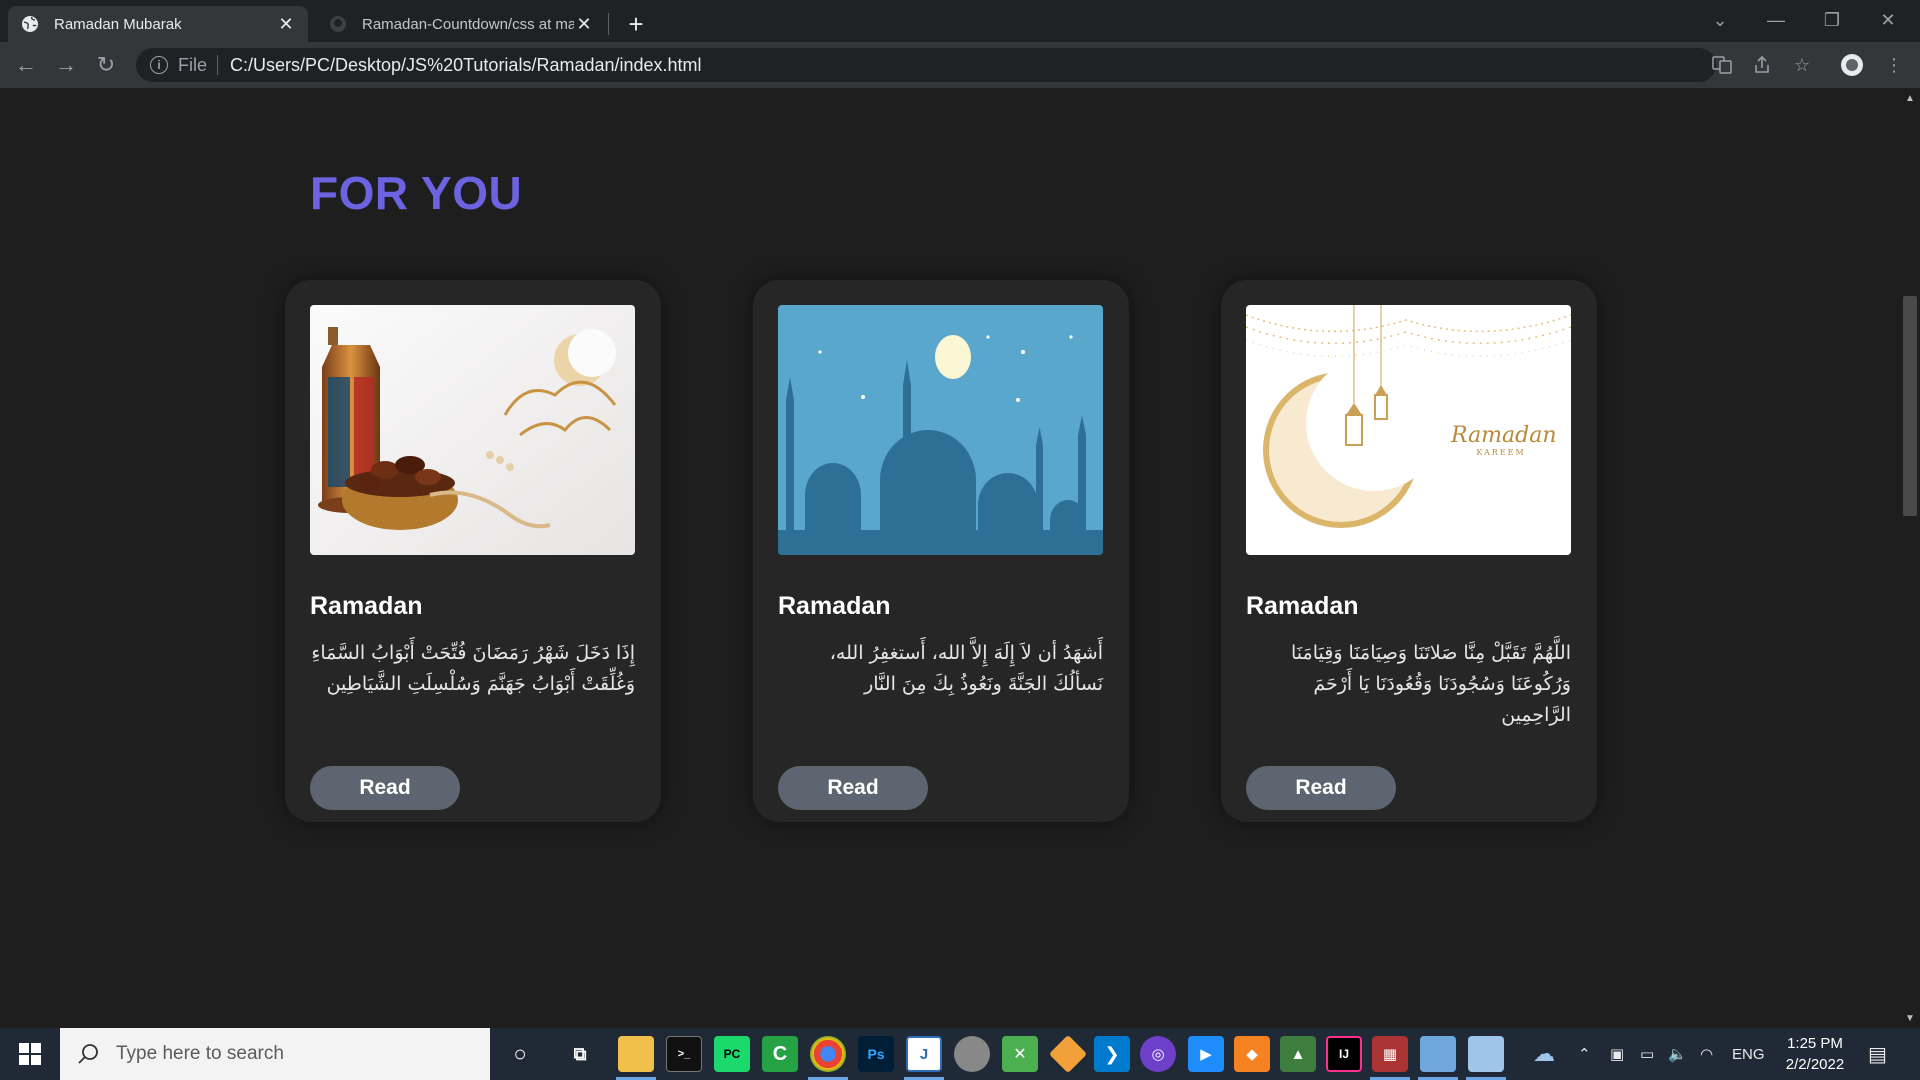  What do you see at coordinates (1802, 65) in the screenshot?
I see `bookmark-star-icon: ☆` at bounding box center [1802, 65].